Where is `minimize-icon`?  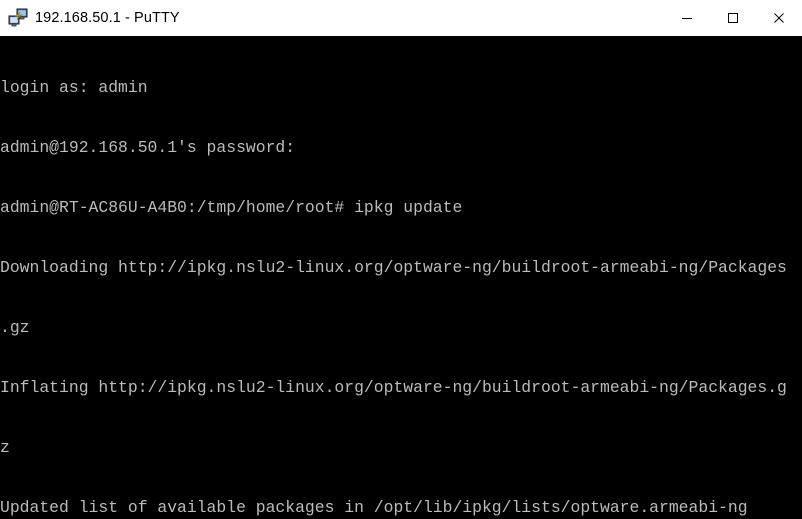 minimize-icon is located at coordinates (687, 18).